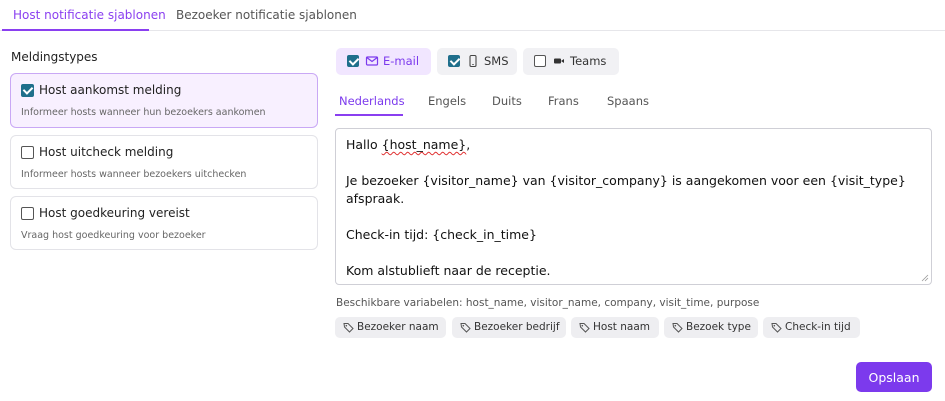 The image size is (945, 401). Describe the element at coordinates (372, 101) in the screenshot. I see `tab-nederlands: Nederlands` at that location.